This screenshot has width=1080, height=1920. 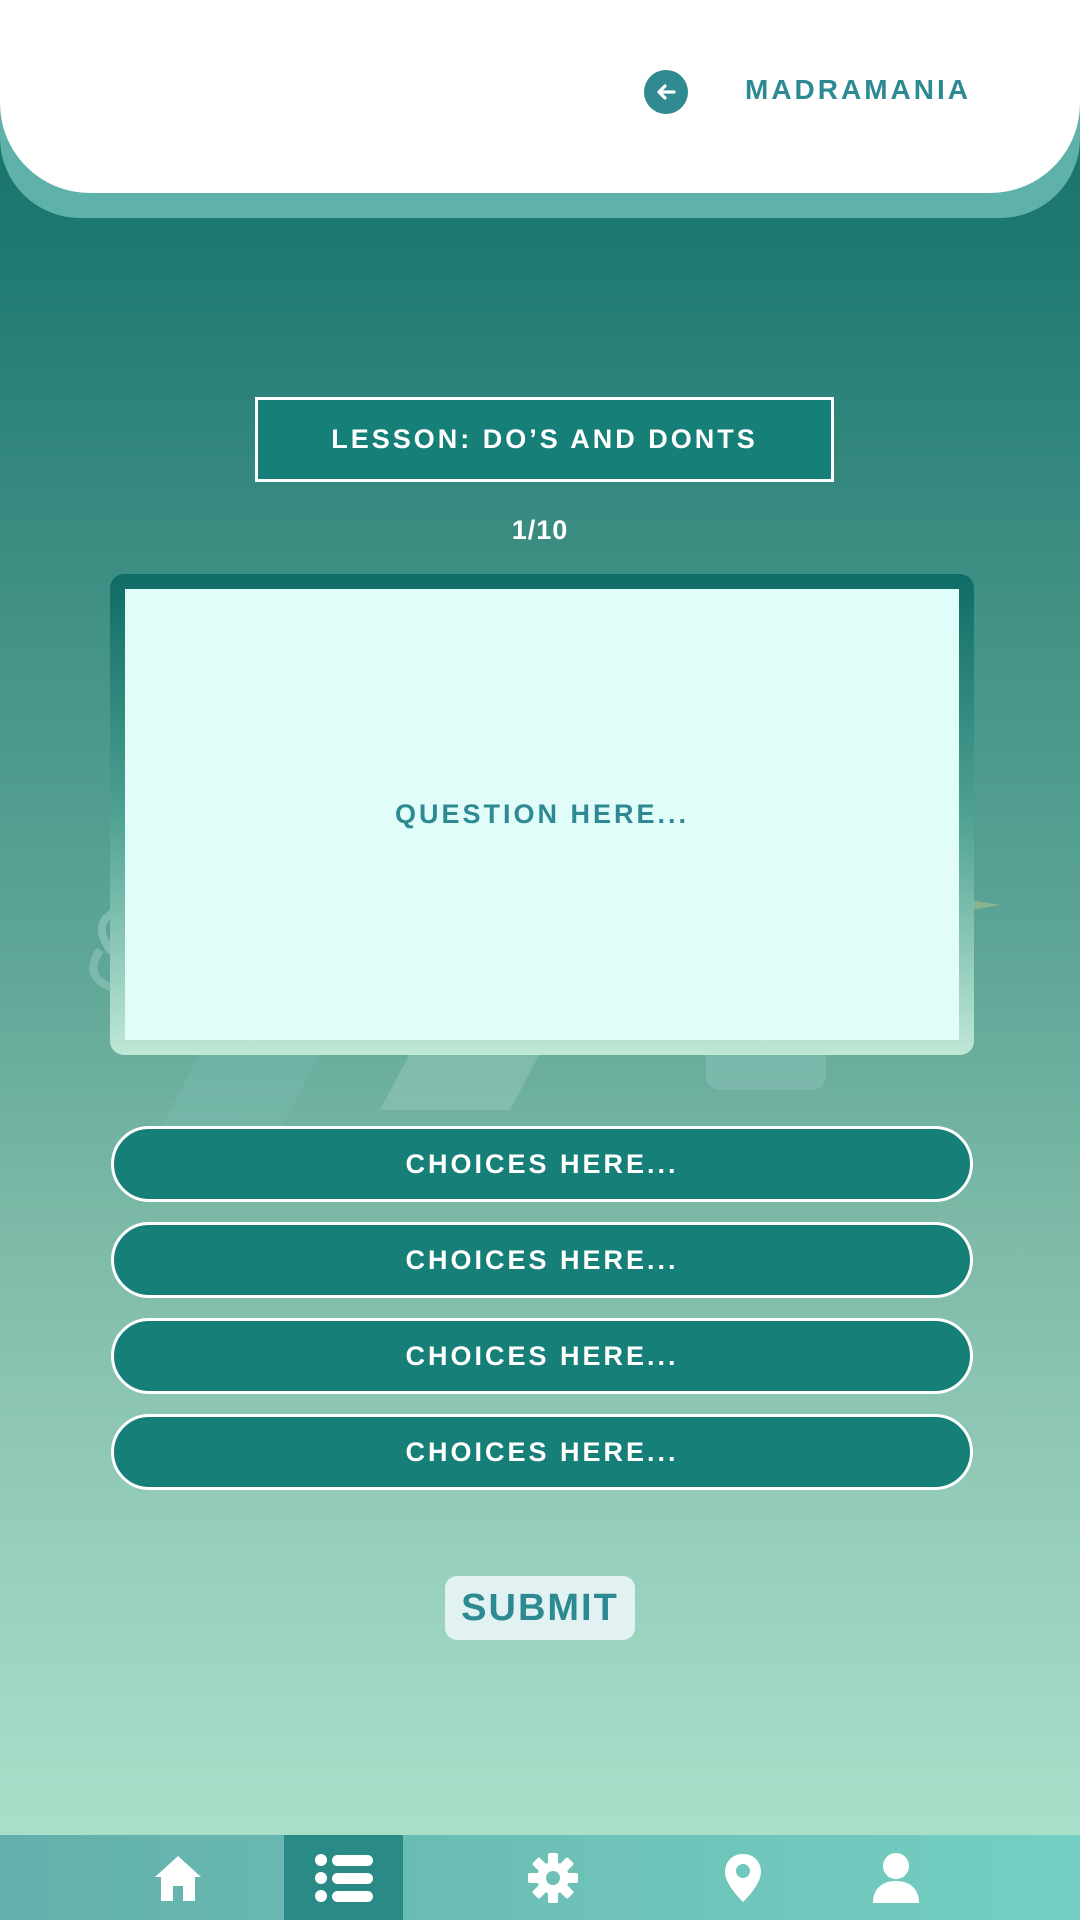 I want to click on lesson-title-box: LESSON: DO’S AND DONTS, so click(x=544, y=439).